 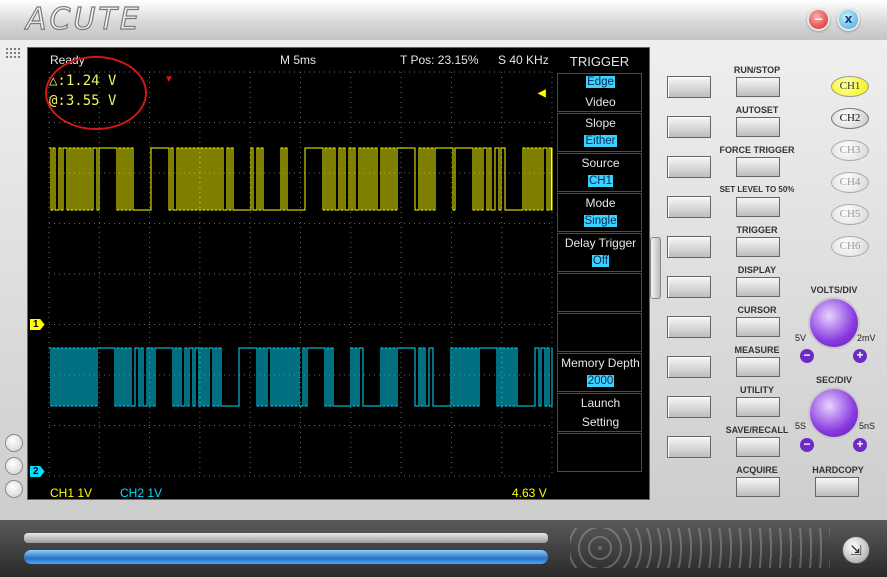 I want to click on menu-item-title: Memory Depth, so click(x=600, y=363).